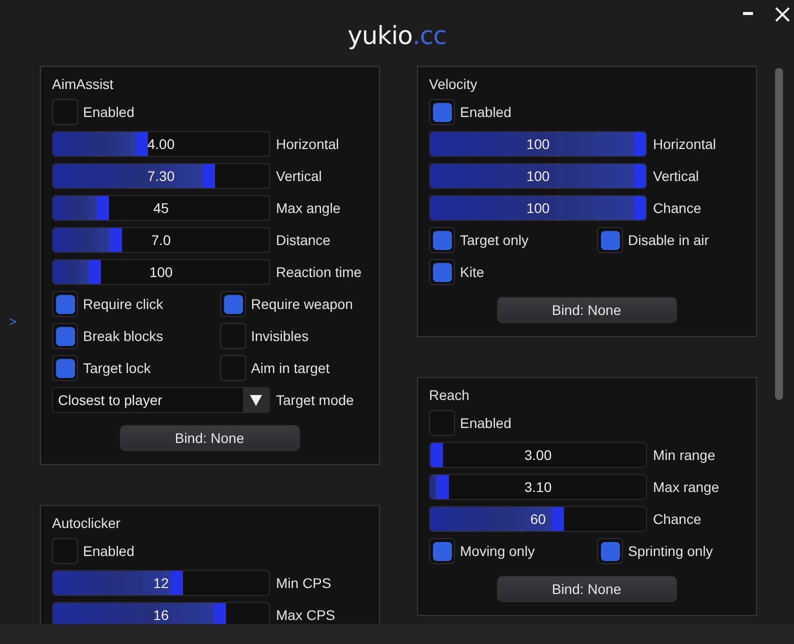  What do you see at coordinates (494, 240) in the screenshot?
I see `checkbox-label: Target only` at bounding box center [494, 240].